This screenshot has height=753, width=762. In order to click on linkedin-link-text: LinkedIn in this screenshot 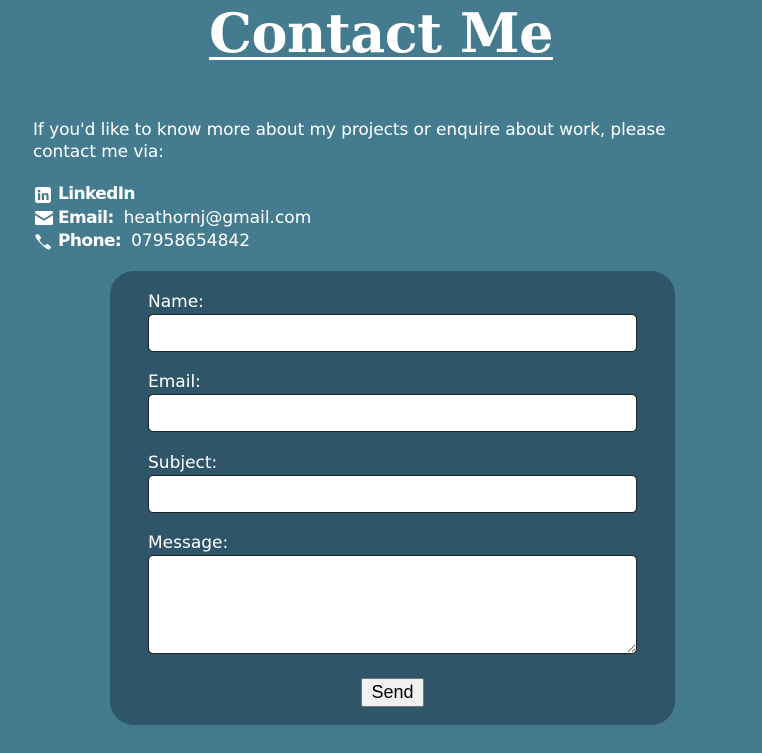, I will do `click(97, 194)`.